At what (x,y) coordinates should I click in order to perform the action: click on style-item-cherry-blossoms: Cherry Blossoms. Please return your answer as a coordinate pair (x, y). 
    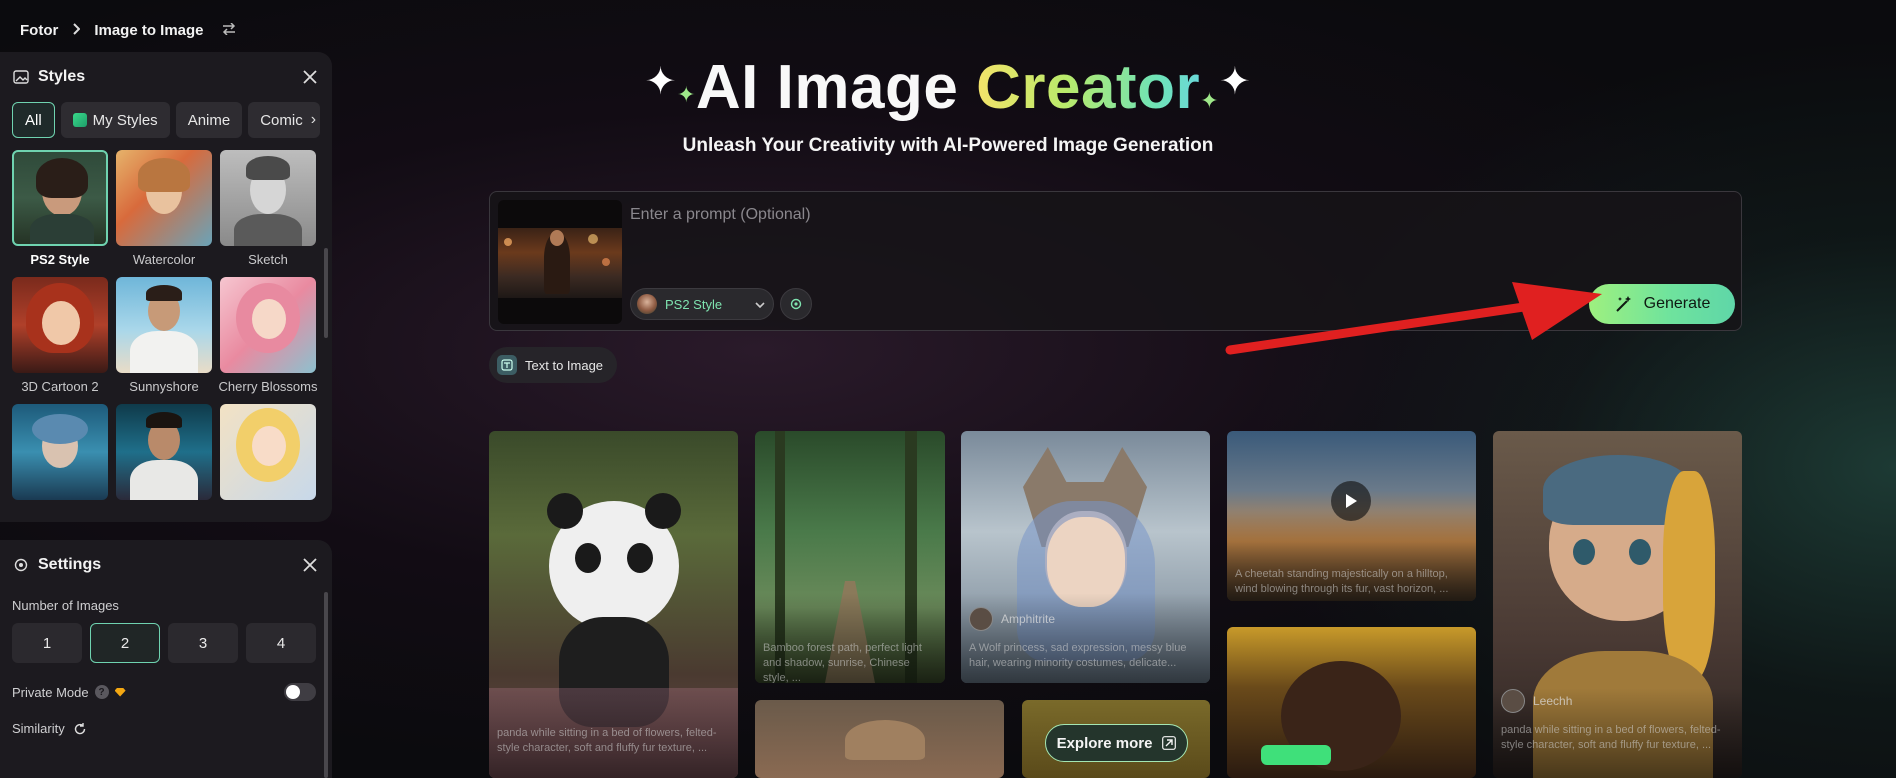
    Looking at the image, I should click on (268, 337).